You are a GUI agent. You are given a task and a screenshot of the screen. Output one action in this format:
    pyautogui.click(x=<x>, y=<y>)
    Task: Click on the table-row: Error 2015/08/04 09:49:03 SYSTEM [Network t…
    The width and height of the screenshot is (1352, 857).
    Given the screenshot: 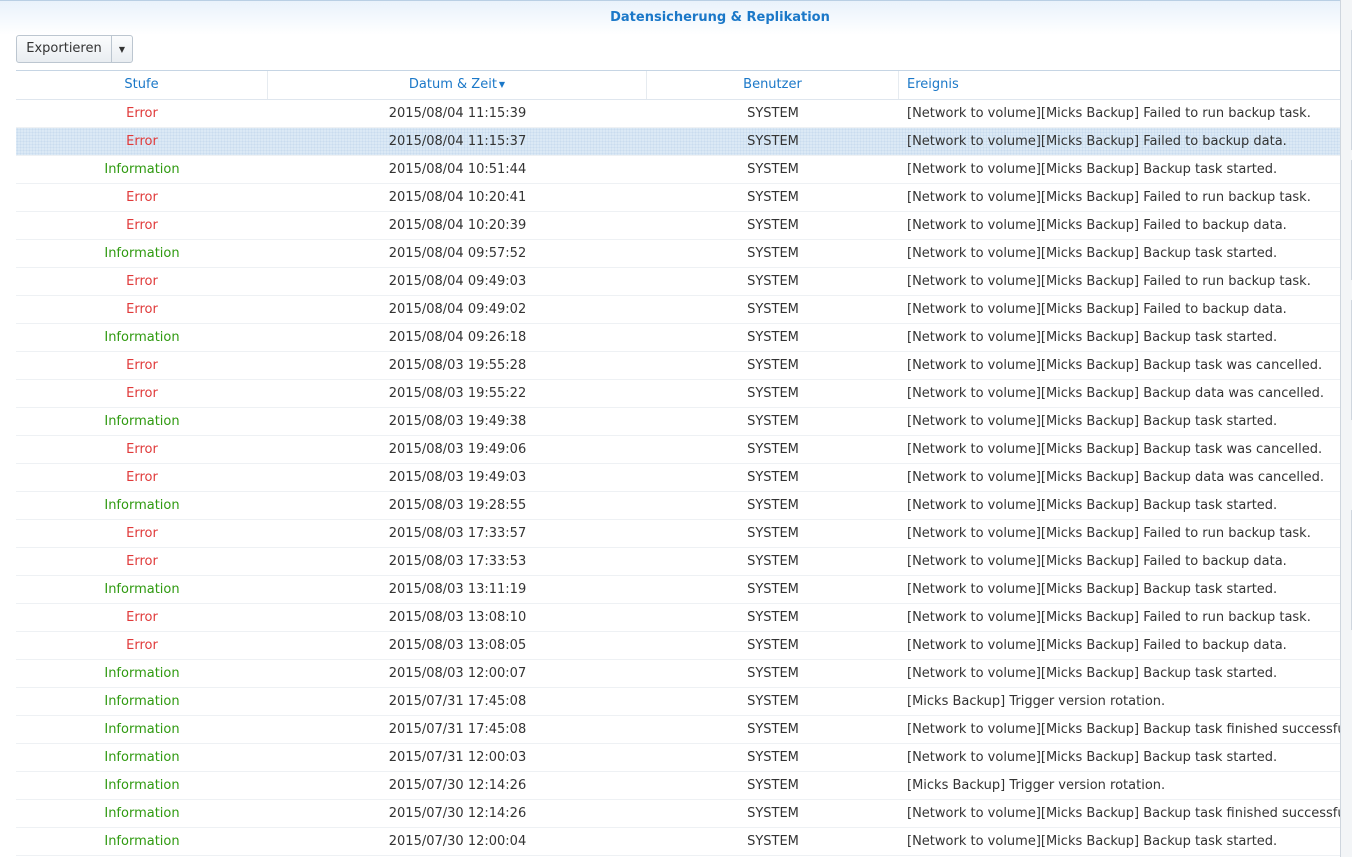 What is the action you would take?
    pyautogui.click(x=678, y=282)
    